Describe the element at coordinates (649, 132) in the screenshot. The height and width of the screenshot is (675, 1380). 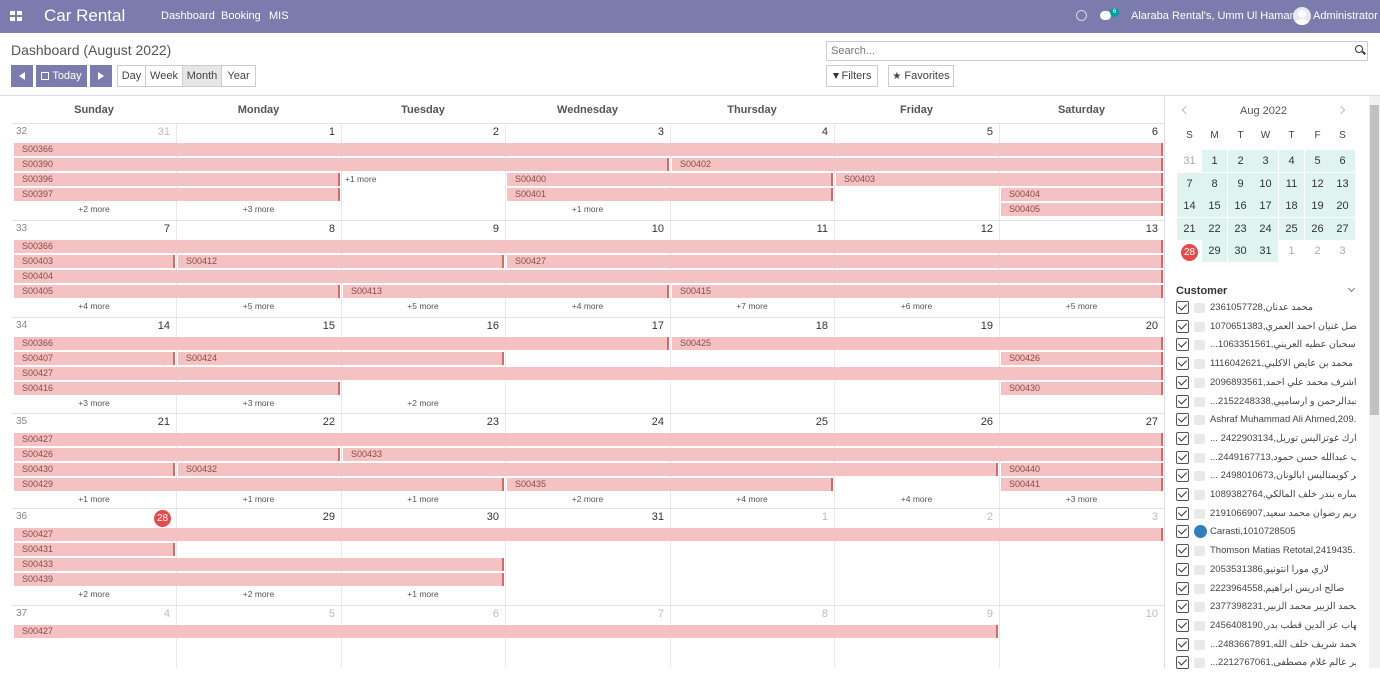
I see `day-number: 3` at that location.